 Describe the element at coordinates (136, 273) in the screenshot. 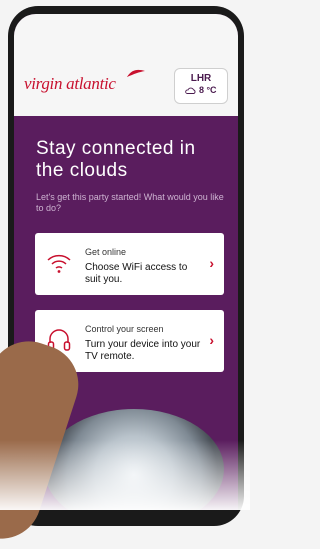

I see `card-desc-get-online: Choose WiFi access to suit you.` at that location.